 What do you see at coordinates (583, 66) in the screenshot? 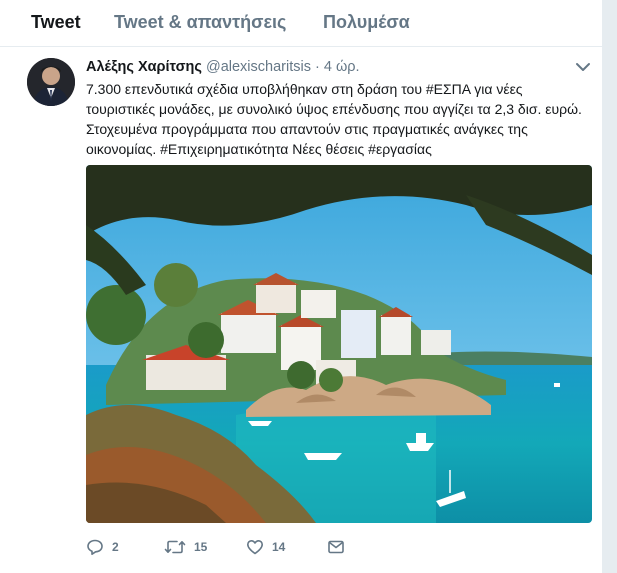
I see `chevron-down-icon` at bounding box center [583, 66].